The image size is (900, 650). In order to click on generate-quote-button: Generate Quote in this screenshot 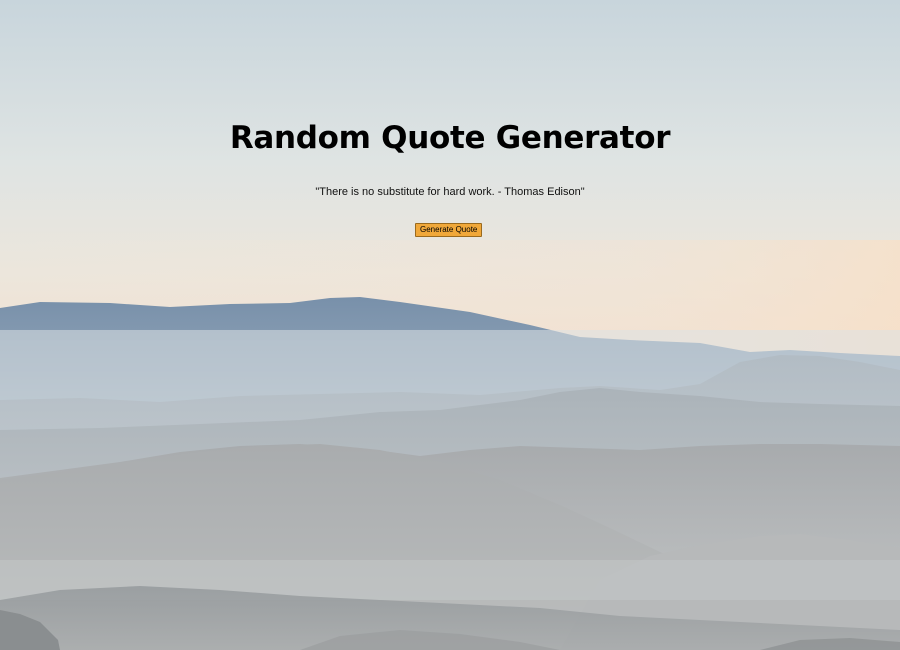, I will do `click(449, 230)`.